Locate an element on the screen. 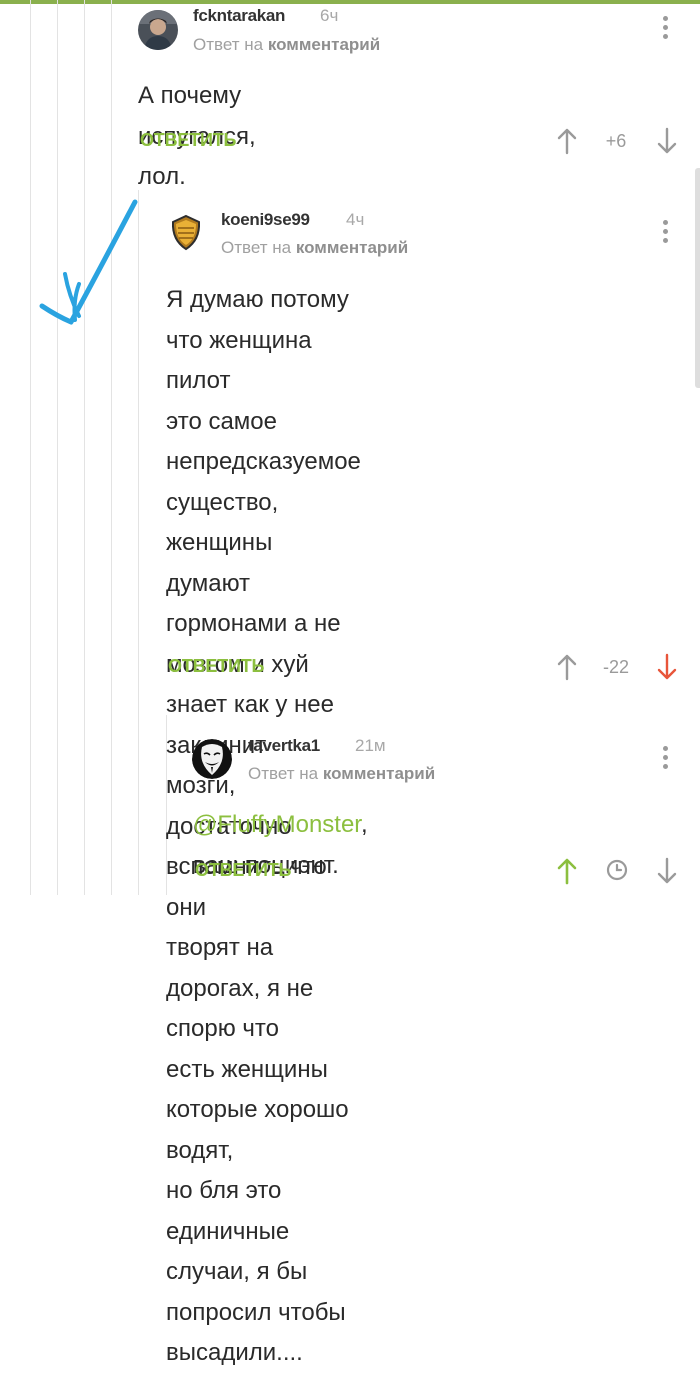 The height and width of the screenshot is (1374, 700). rating-score: +6 is located at coordinates (616, 141).